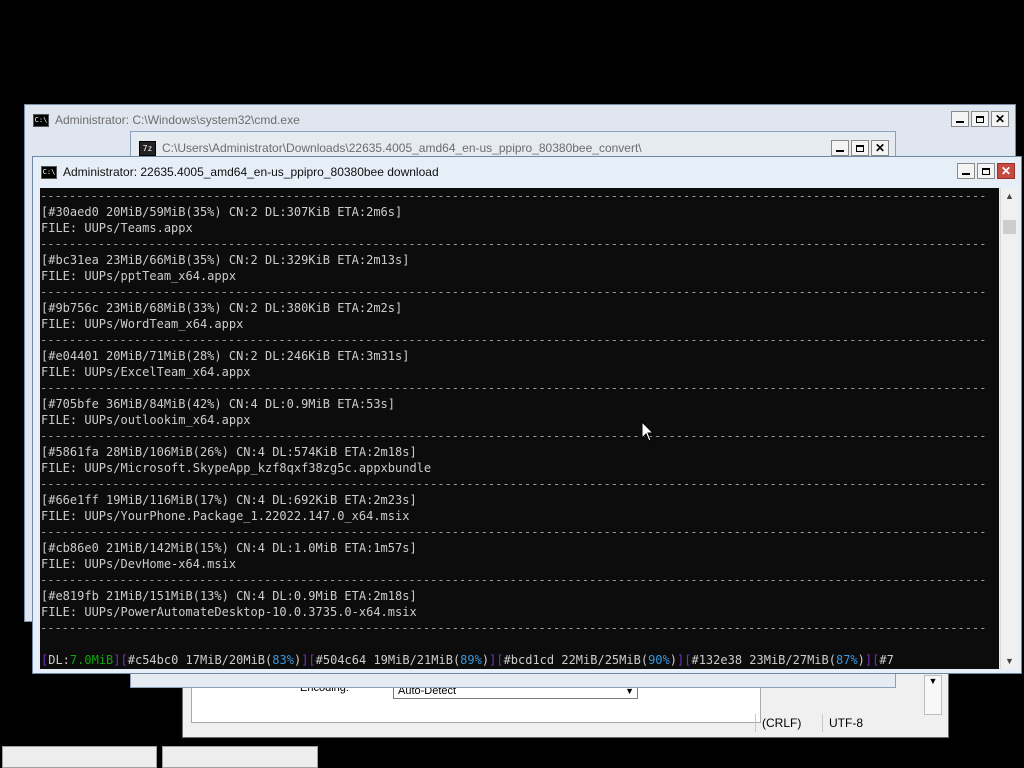 This screenshot has height=768, width=1024. Describe the element at coordinates (117, 228) in the screenshot. I see `download-file-line: FILE: UUPs/Teams.appx` at that location.